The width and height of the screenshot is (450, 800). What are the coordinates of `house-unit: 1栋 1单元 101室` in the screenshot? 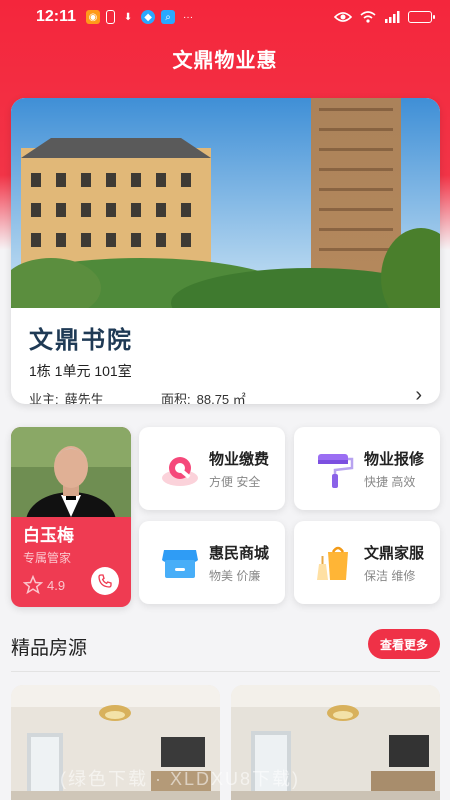 It's located at (80, 371).